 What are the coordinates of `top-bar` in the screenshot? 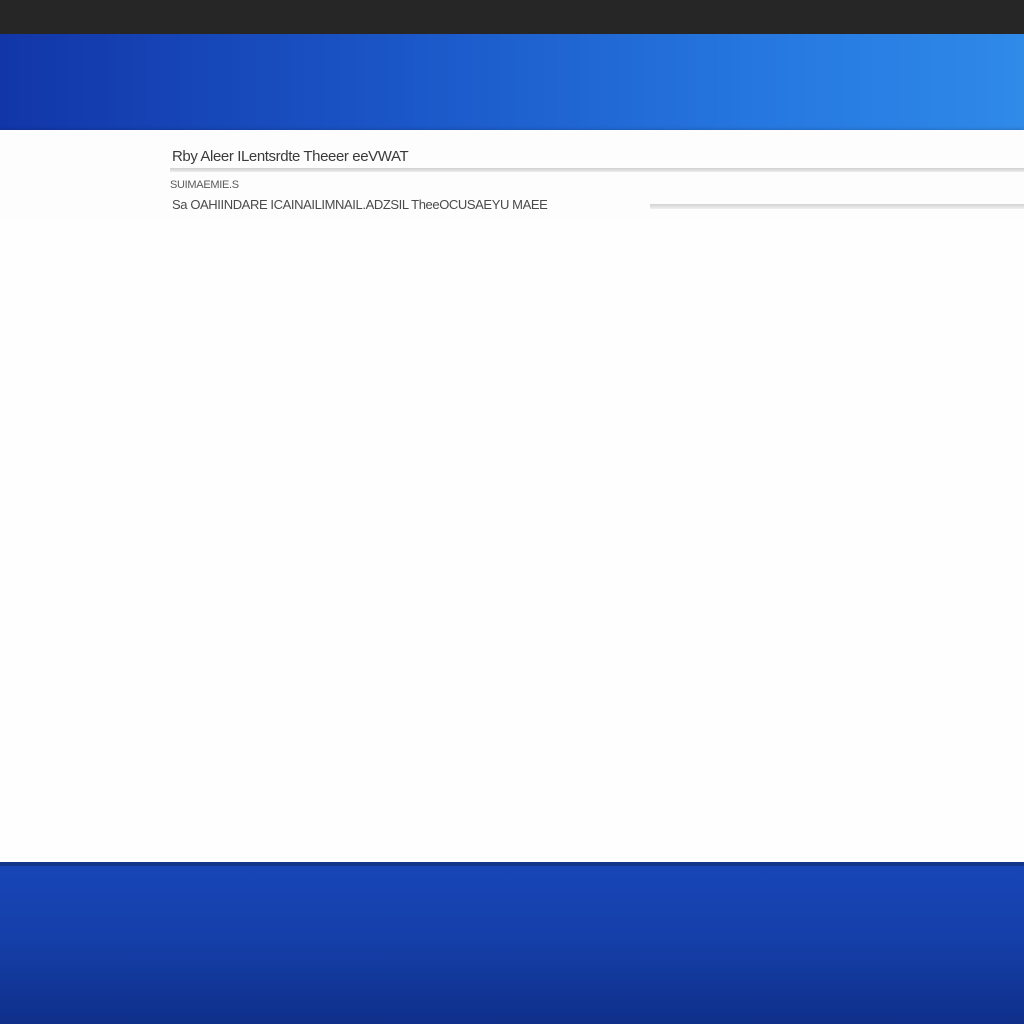 It's located at (512, 17).